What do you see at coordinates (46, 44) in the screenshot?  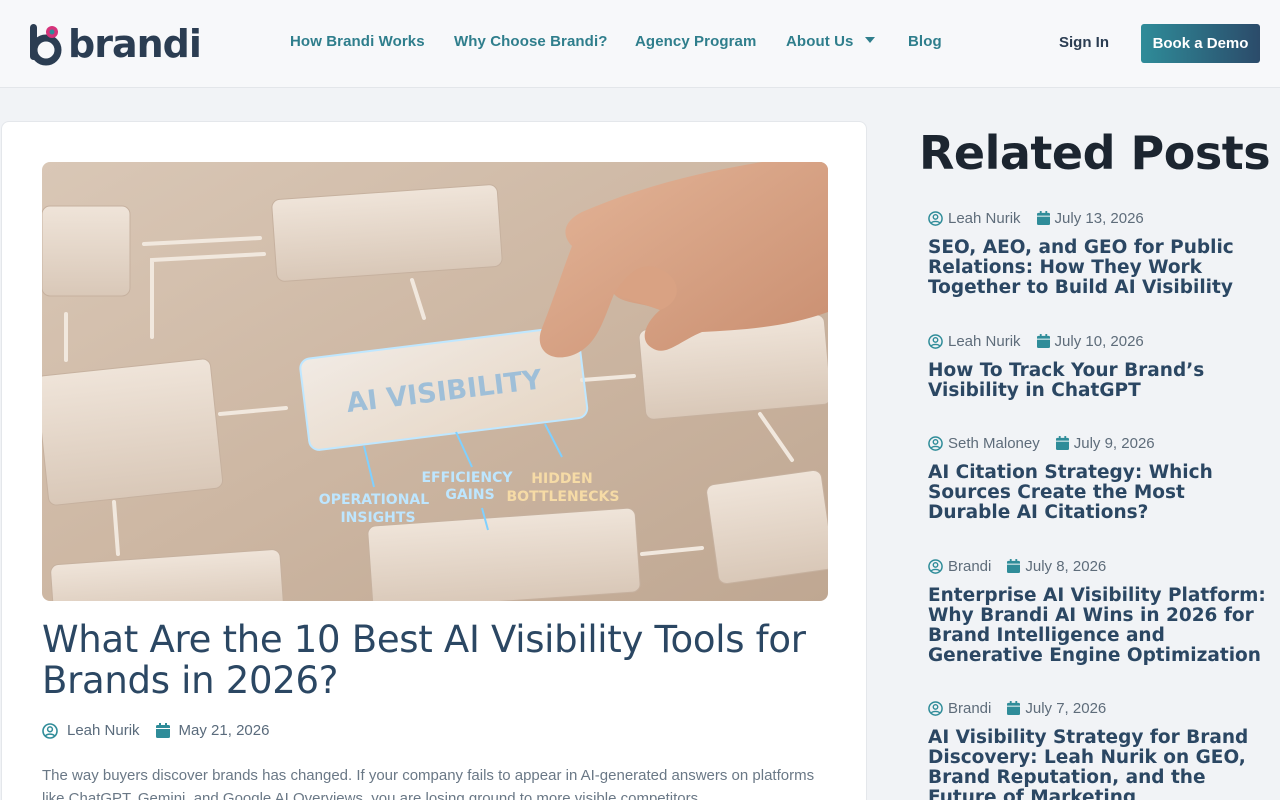 I see `brandi-logo-icon` at bounding box center [46, 44].